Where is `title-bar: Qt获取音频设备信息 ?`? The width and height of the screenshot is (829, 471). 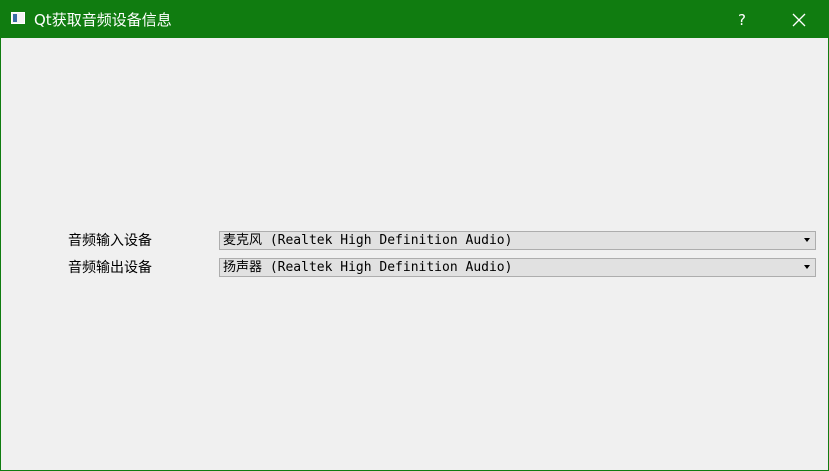
title-bar: Qt获取音频设备信息 ? is located at coordinates (414, 19).